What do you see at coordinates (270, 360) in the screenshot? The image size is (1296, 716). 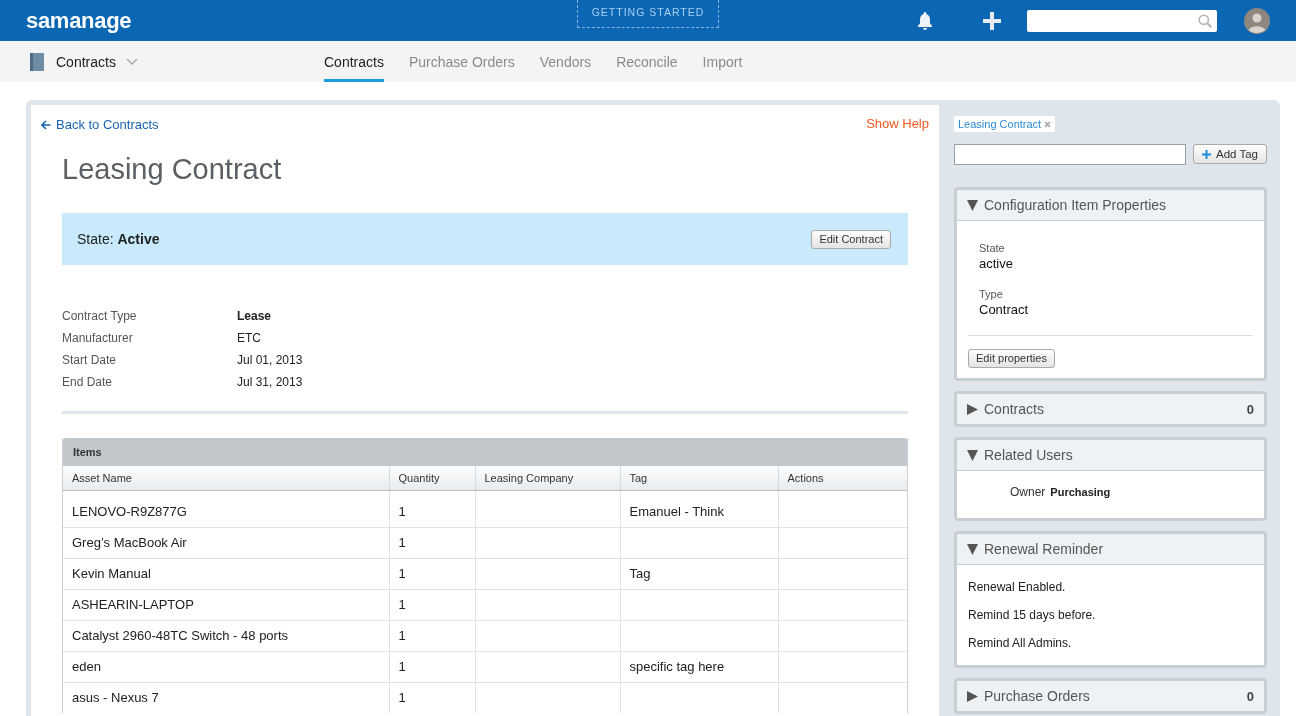 I see `detail-value: Jul 01, 2013` at bounding box center [270, 360].